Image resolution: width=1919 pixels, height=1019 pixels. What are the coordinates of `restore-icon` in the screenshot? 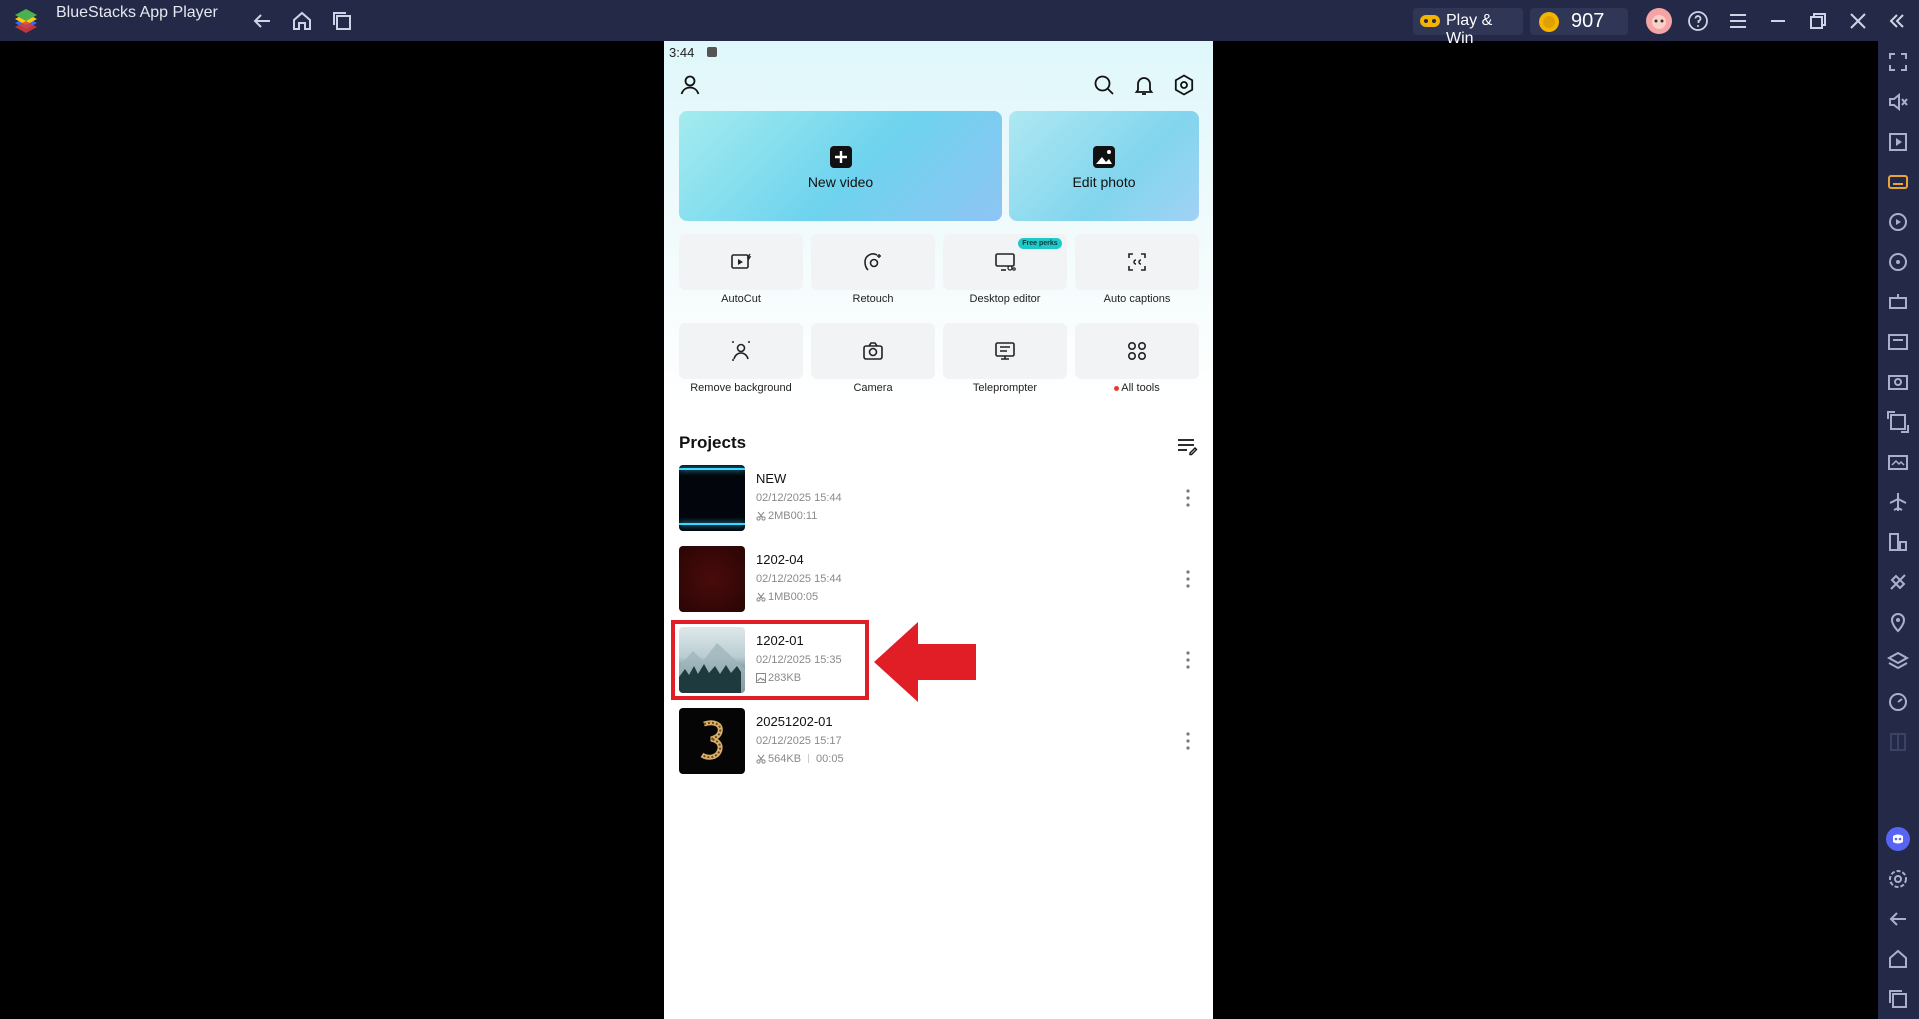 It's located at (1818, 21).